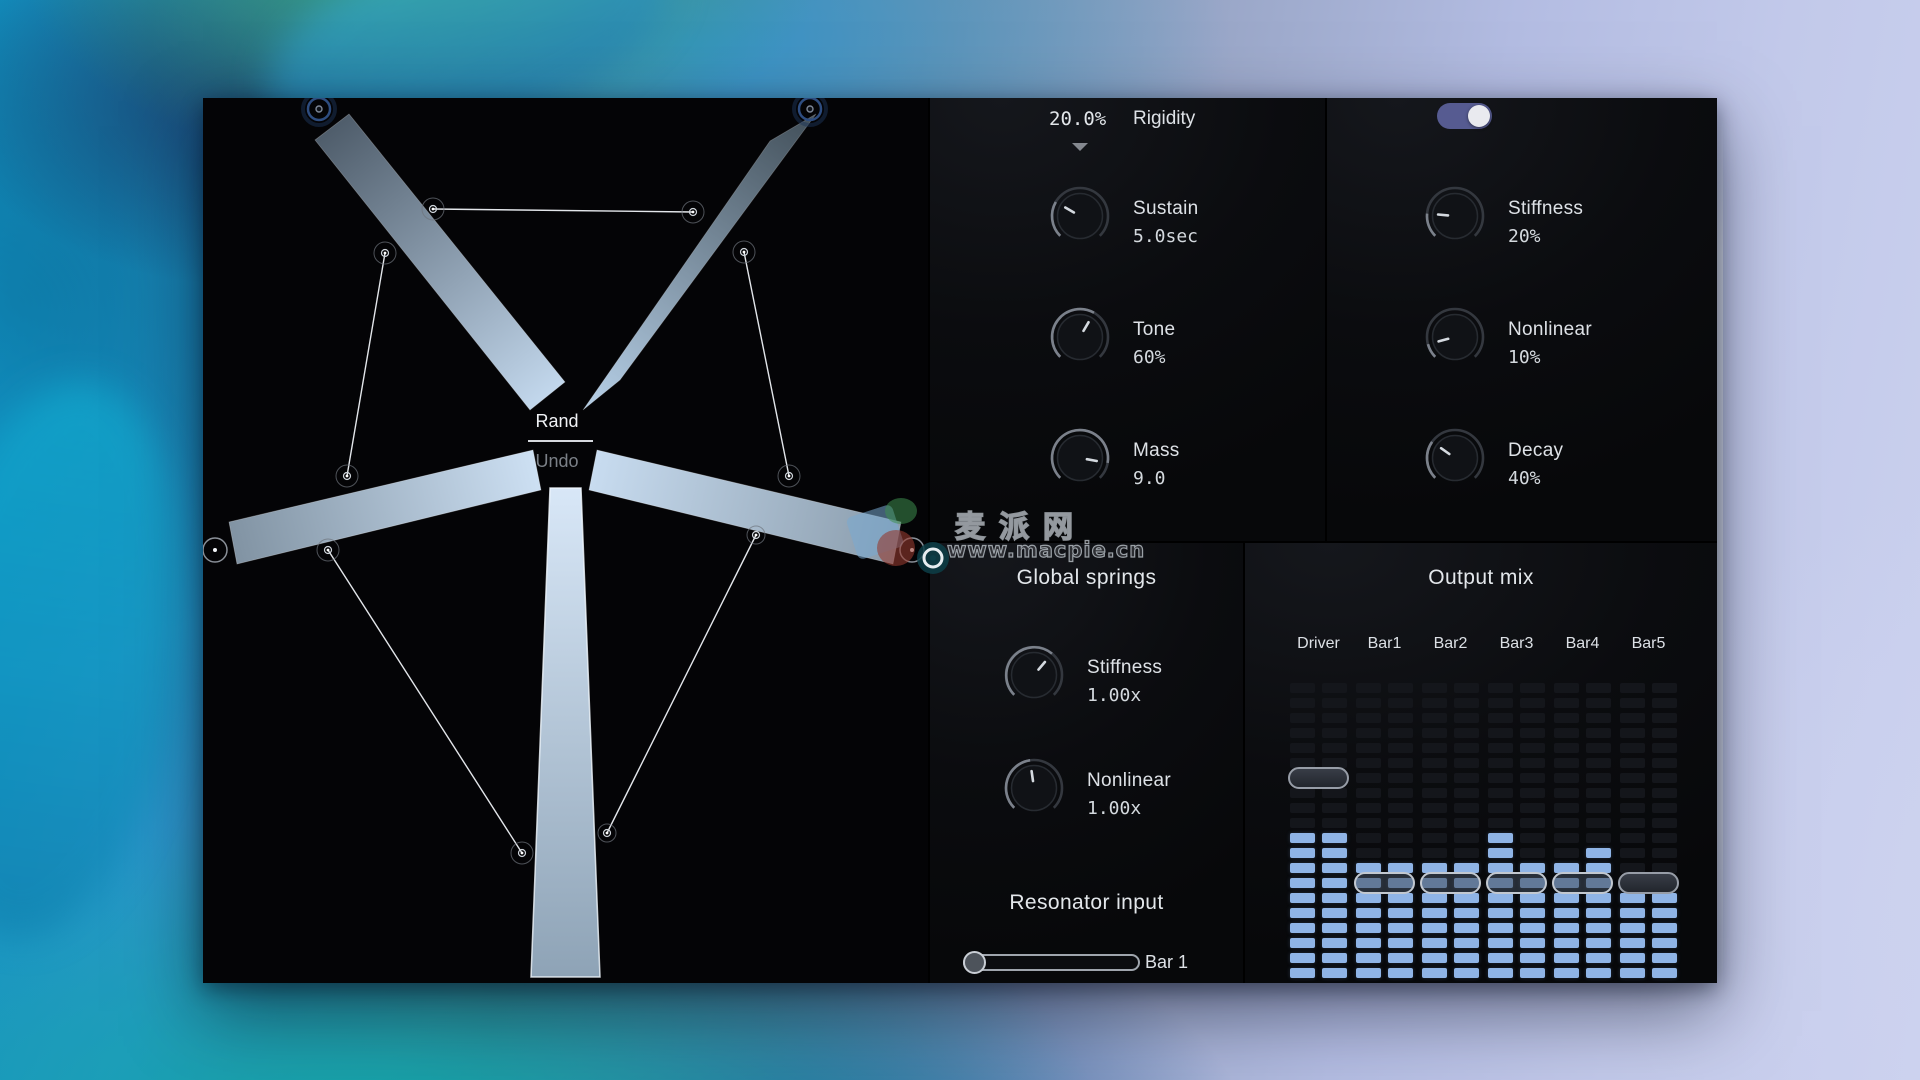 The height and width of the screenshot is (1080, 1920). I want to click on rigidity-value: 20.0%, so click(1077, 119).